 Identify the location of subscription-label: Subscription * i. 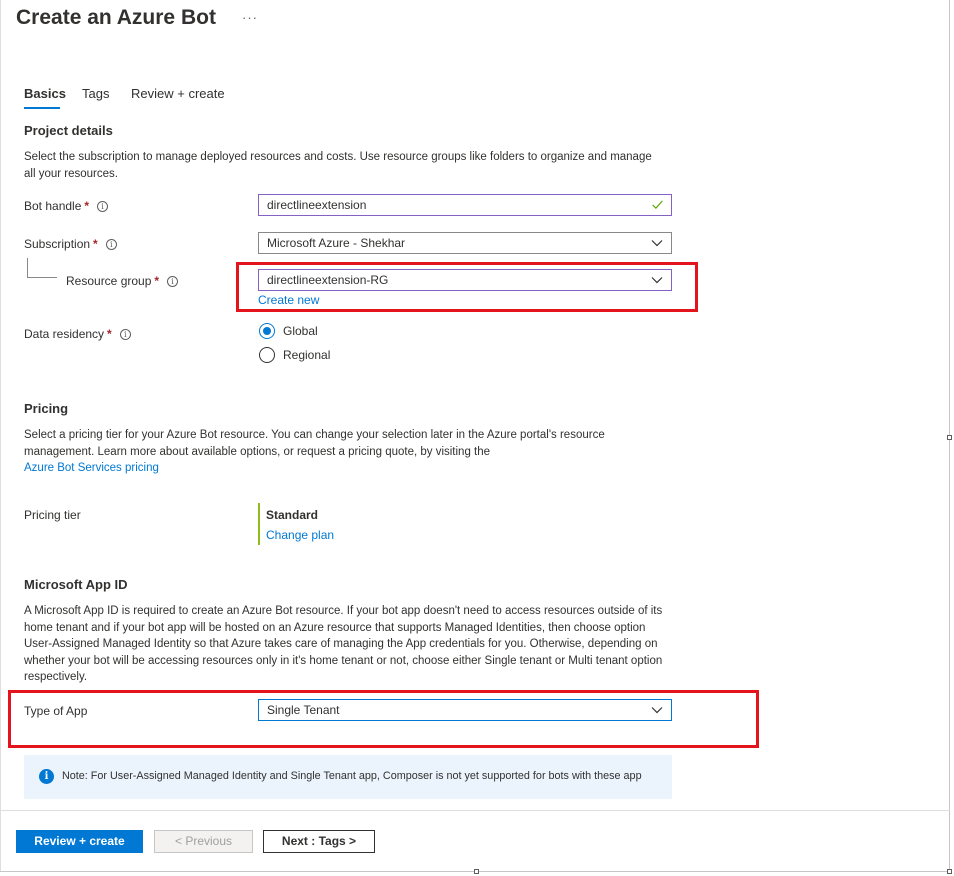
(70, 244).